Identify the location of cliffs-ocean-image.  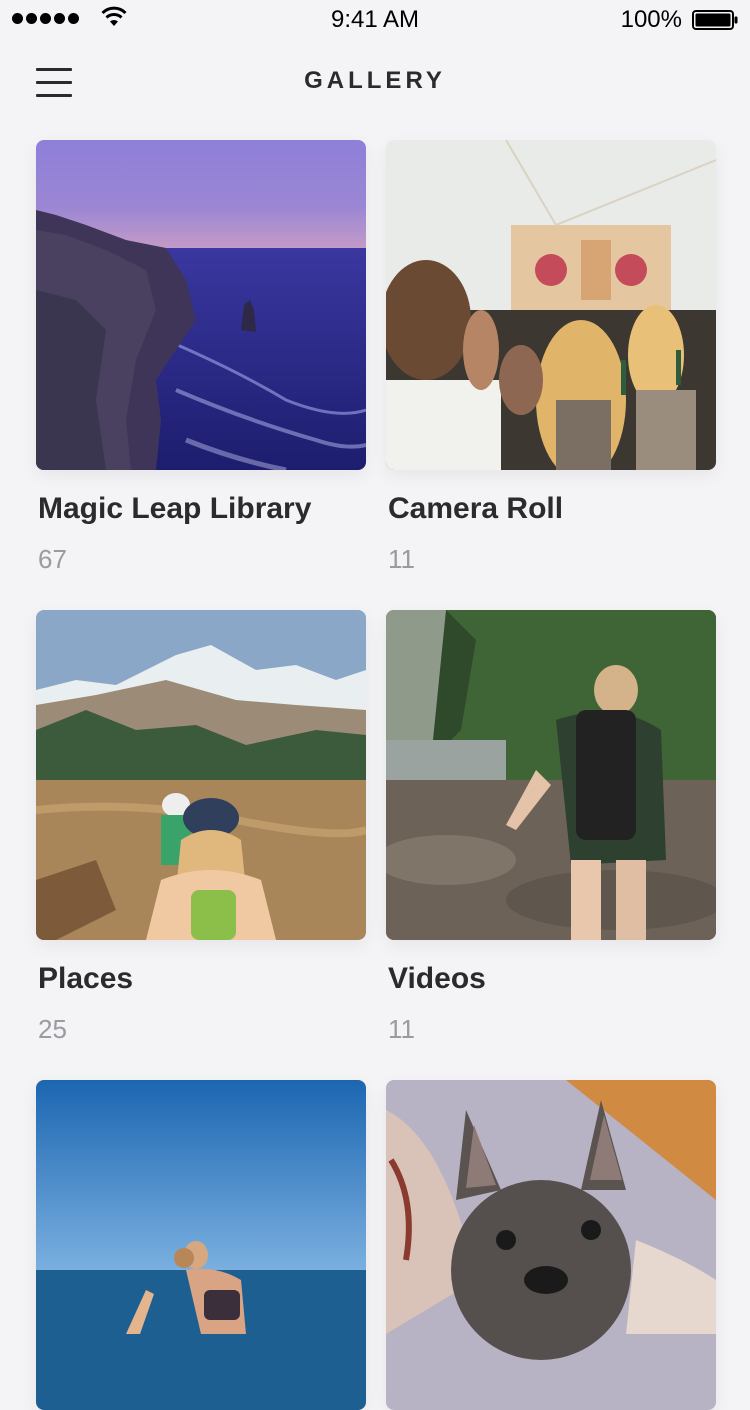
(201, 305).